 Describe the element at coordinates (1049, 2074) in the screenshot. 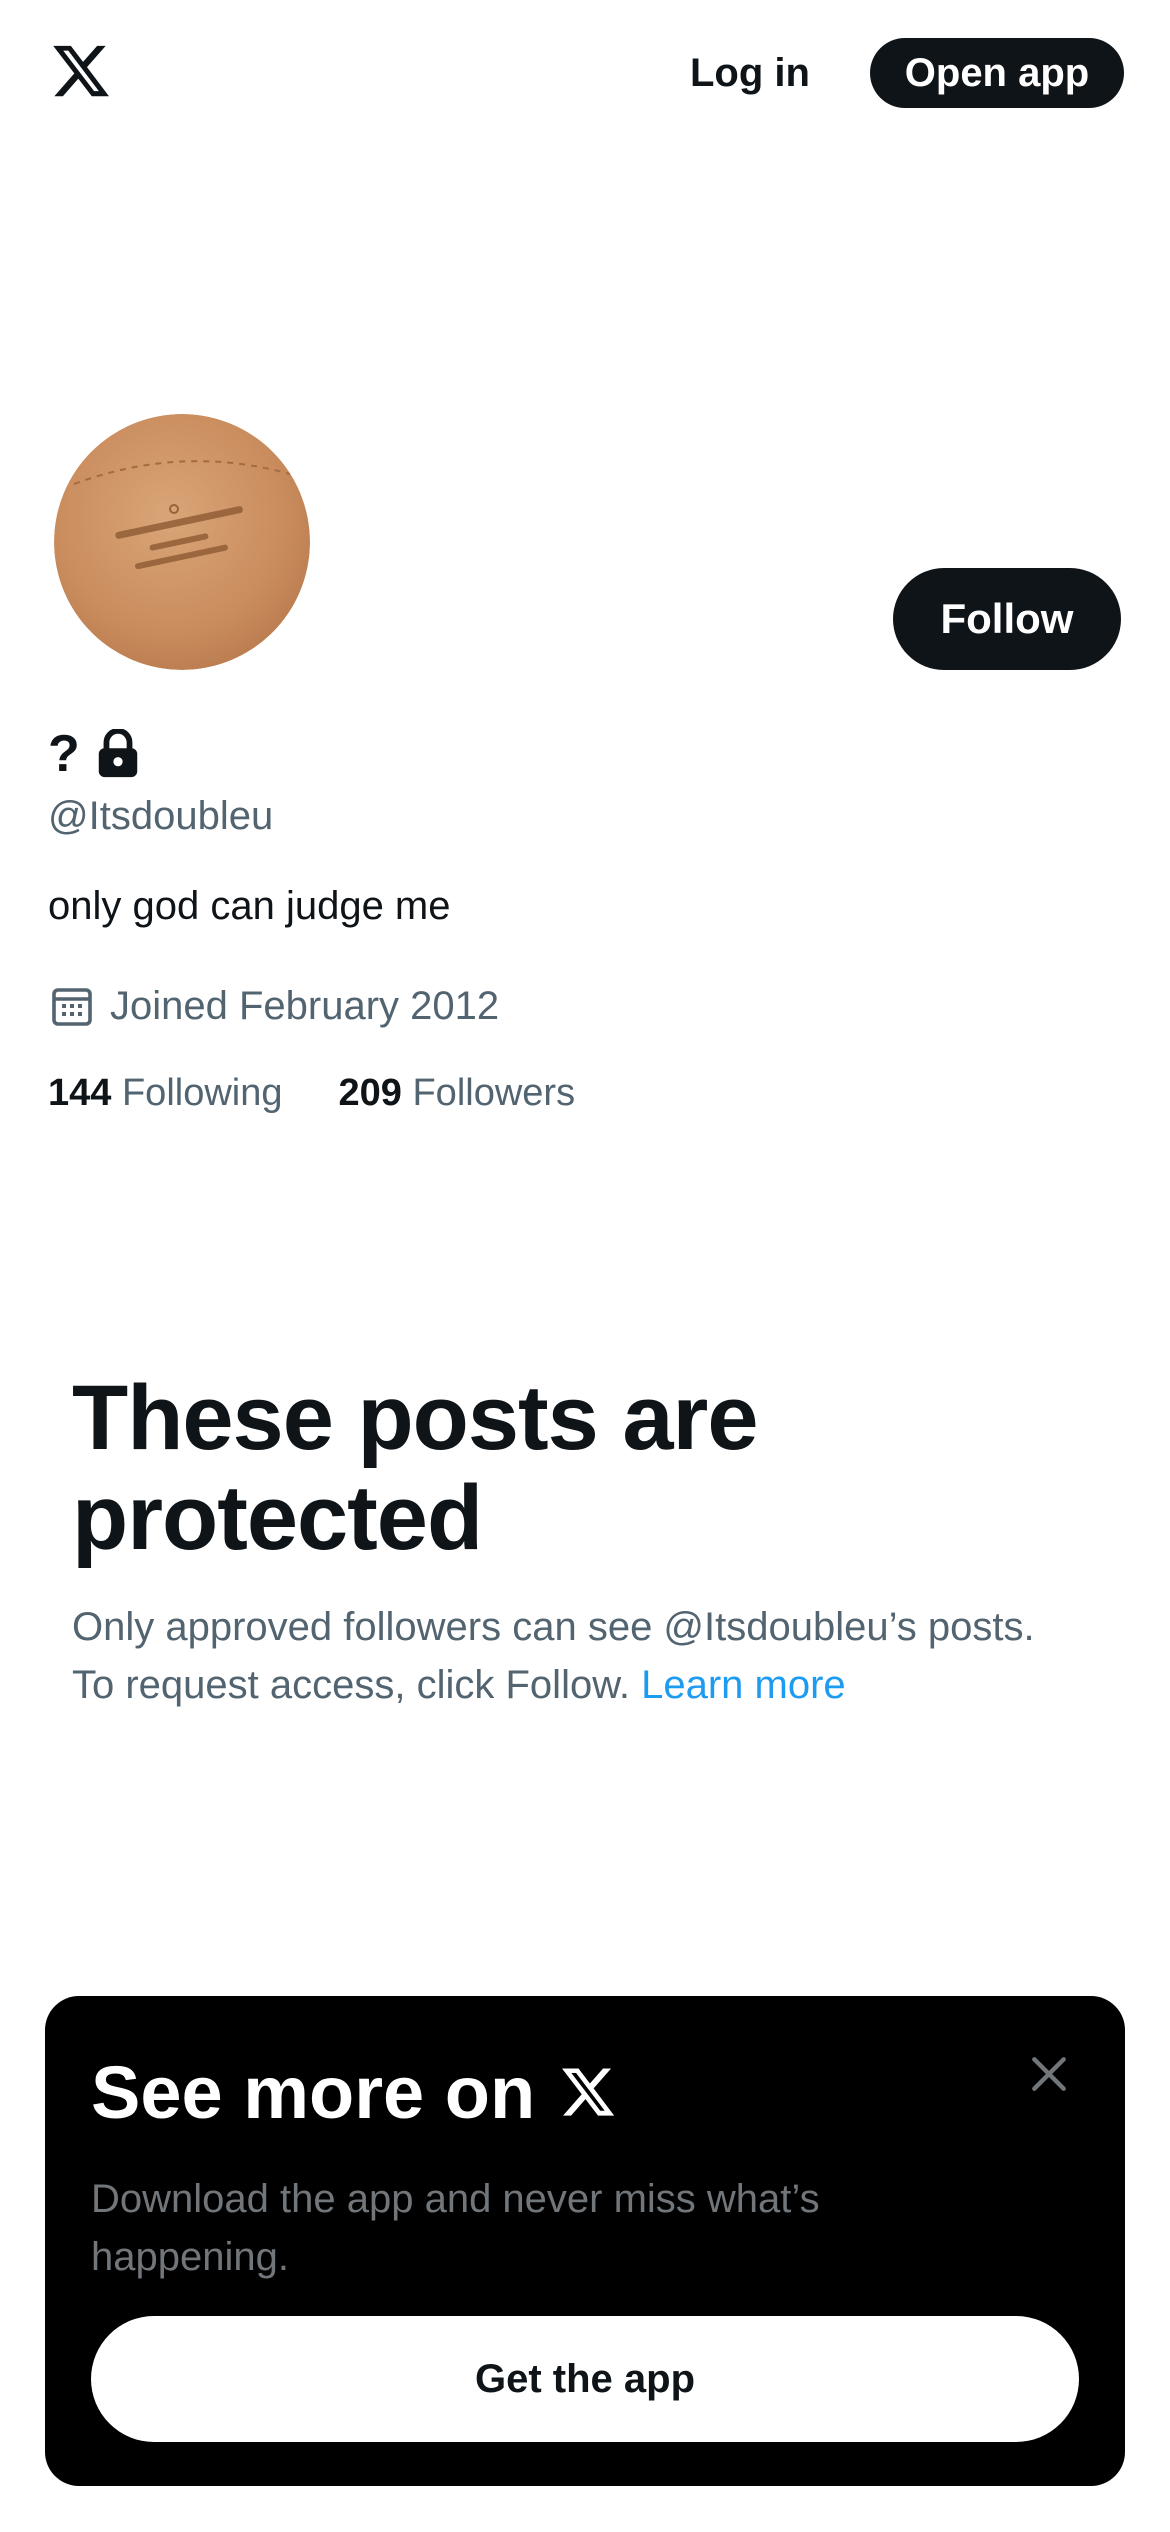

I see `close-icon` at that location.